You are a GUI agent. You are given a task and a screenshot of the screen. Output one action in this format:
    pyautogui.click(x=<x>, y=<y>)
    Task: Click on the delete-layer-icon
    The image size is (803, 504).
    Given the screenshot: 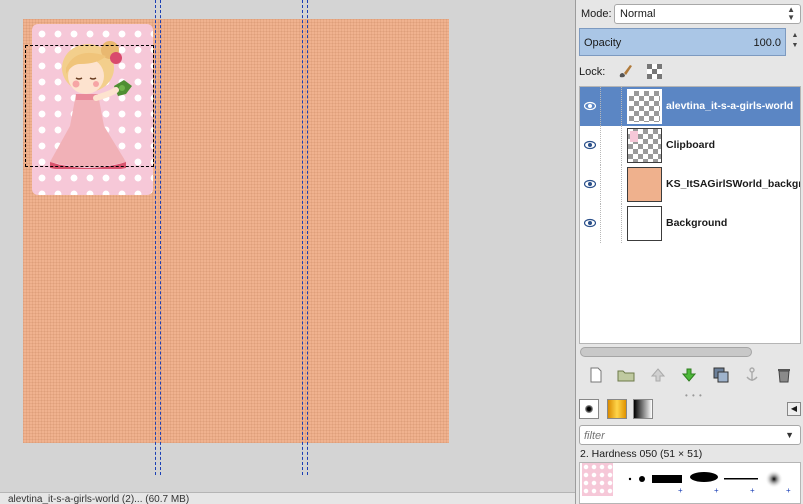 What is the action you would take?
    pyautogui.click(x=784, y=375)
    